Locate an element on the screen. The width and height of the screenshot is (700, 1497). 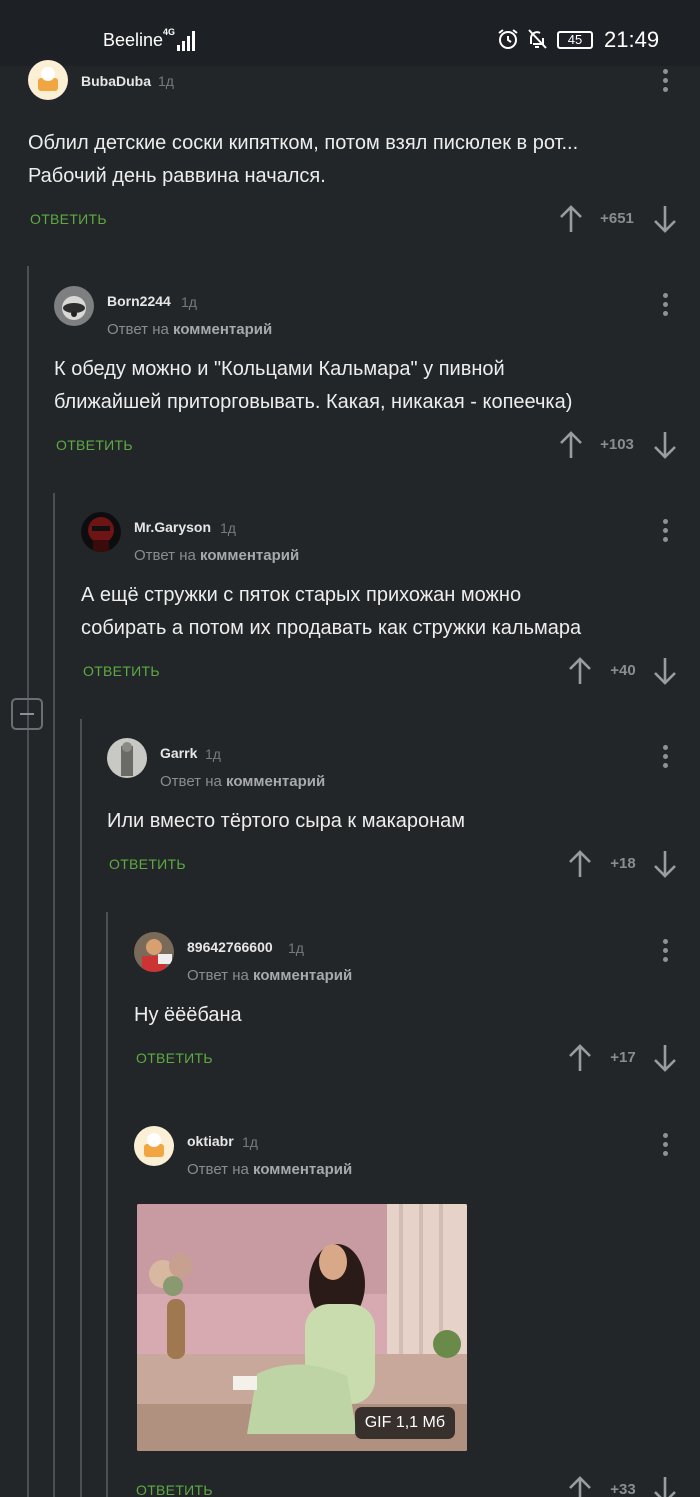
comment-author: Garrk is located at coordinates (178, 753).